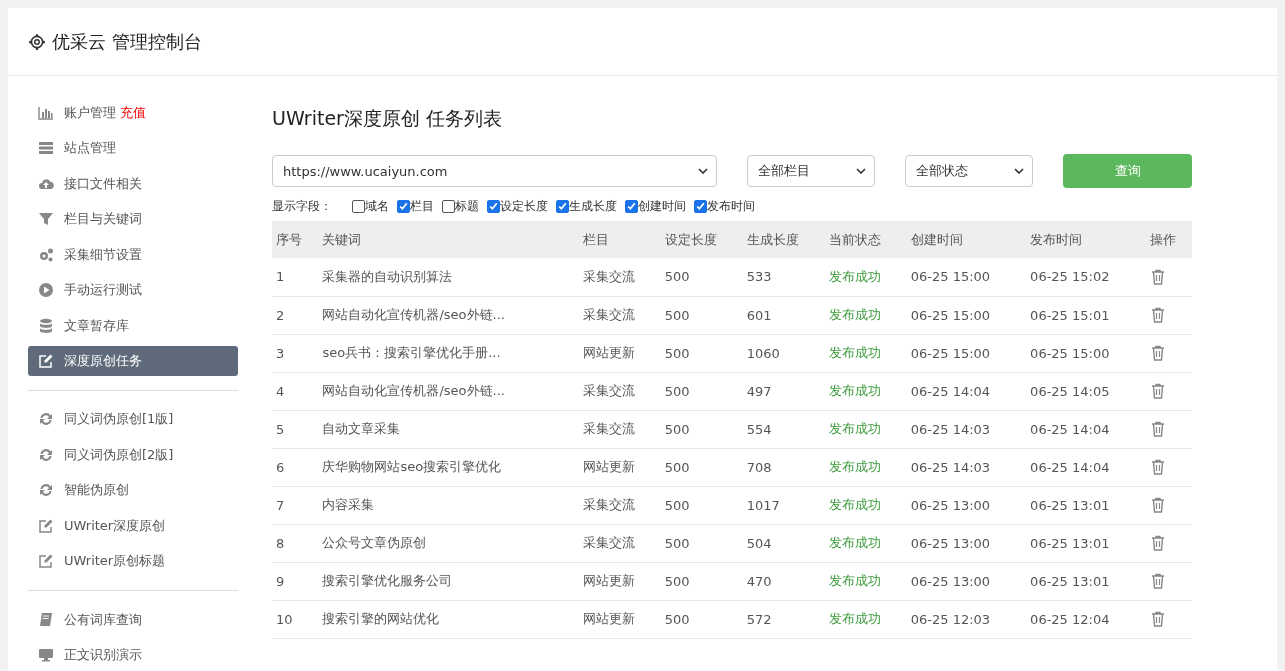 Image resolution: width=1285 pixels, height=671 pixels. Describe the element at coordinates (448, 239) in the screenshot. I see `column-header: 关键词` at that location.